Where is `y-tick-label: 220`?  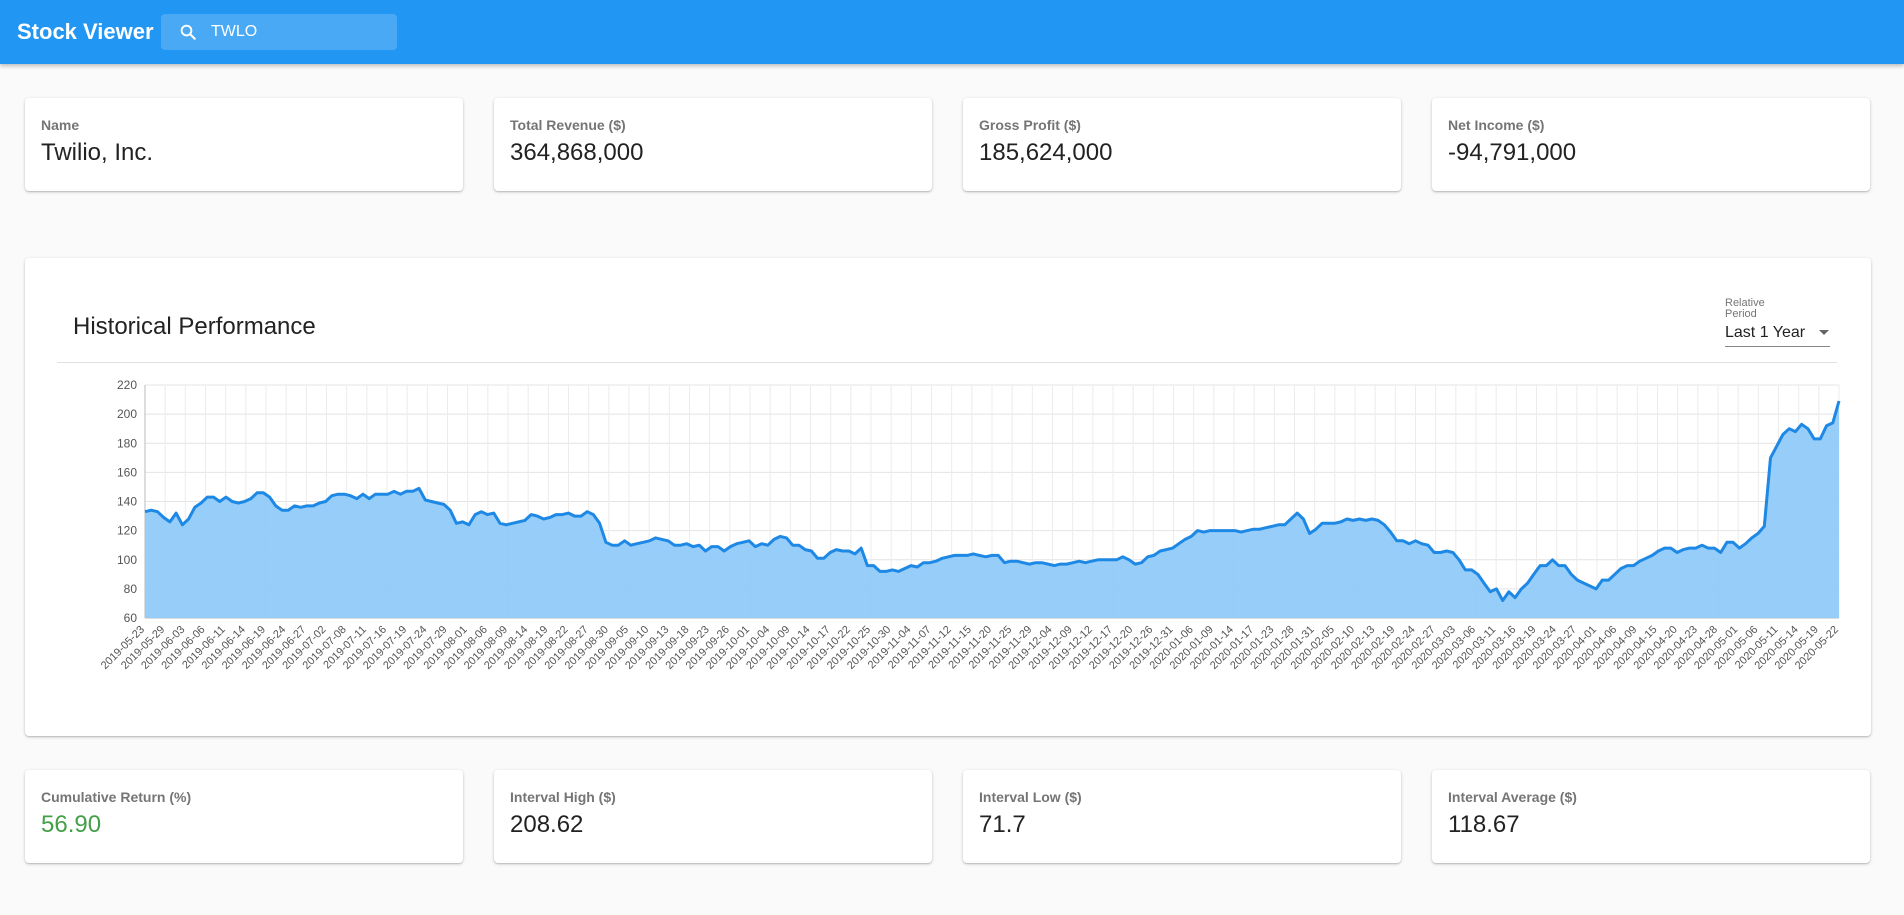 y-tick-label: 220 is located at coordinates (127, 385).